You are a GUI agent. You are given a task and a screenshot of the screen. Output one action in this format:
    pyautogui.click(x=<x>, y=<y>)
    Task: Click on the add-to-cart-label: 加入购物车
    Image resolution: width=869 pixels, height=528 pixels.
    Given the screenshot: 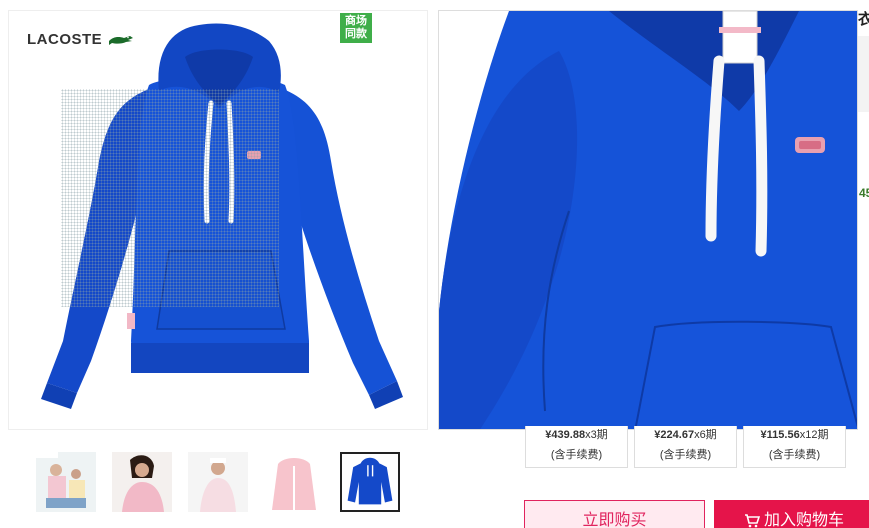 What is the action you would take?
    pyautogui.click(x=803, y=520)
    